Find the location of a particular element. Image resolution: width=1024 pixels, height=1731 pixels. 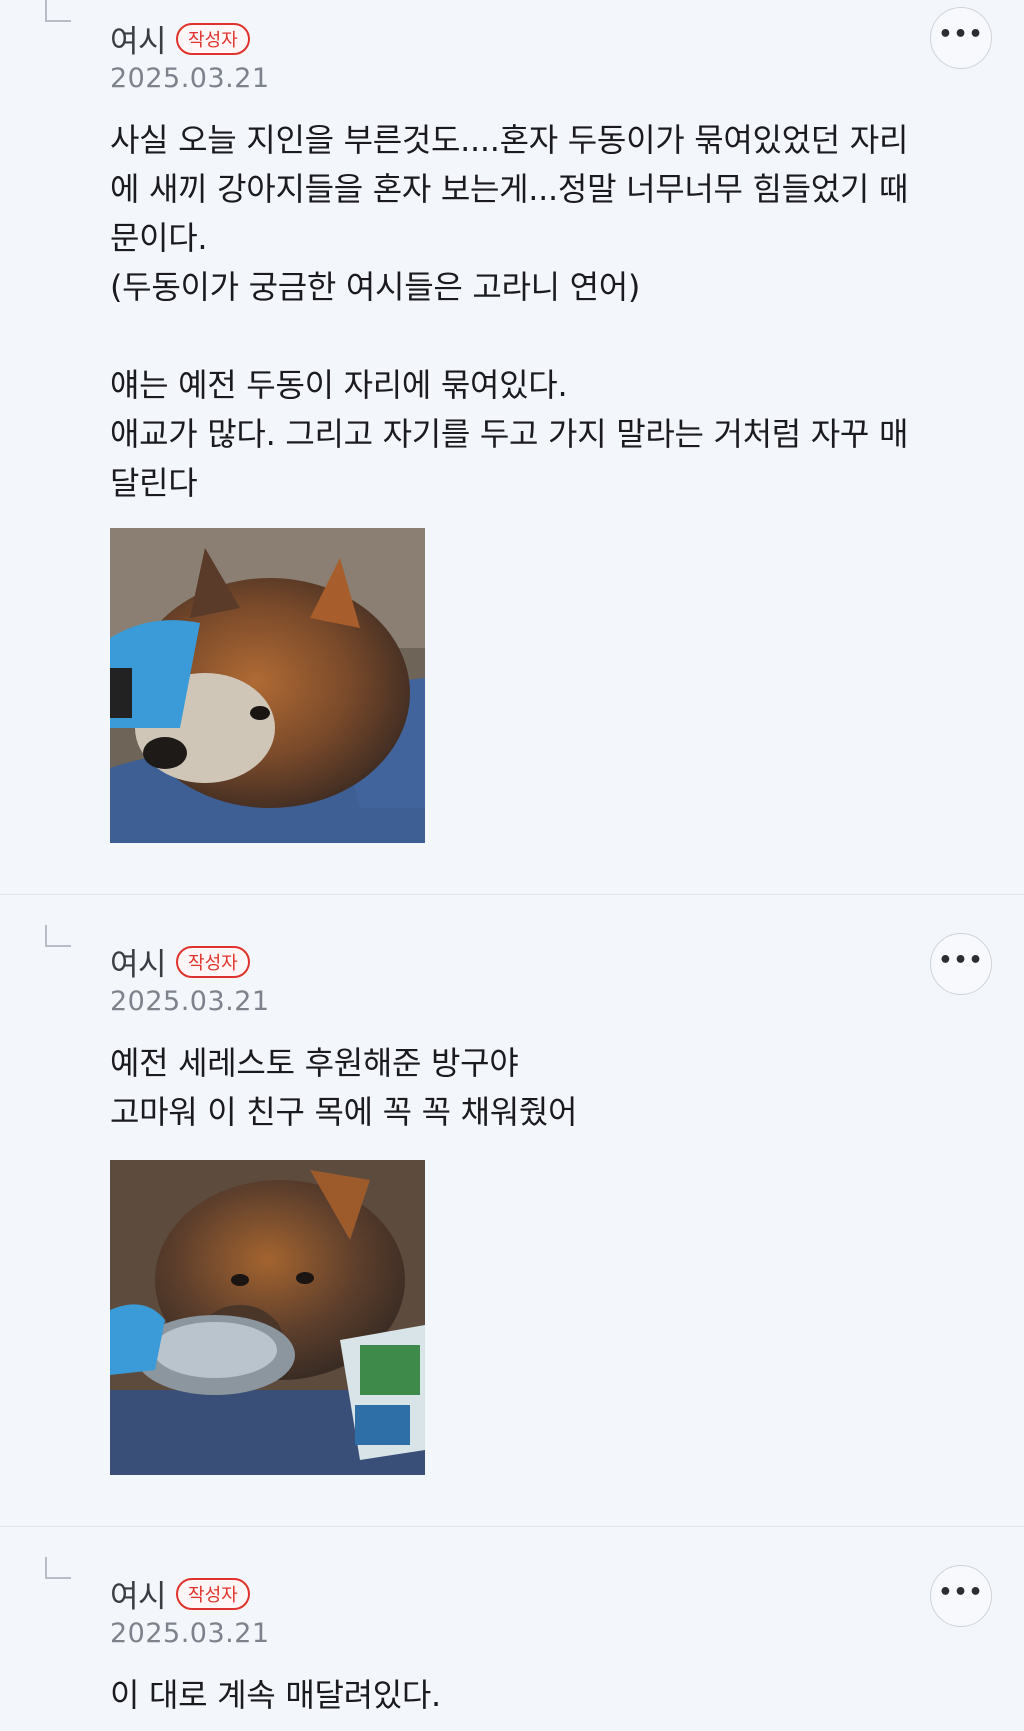

comment-item: 여시 작성자 2025.03.21 ••• 이 대로 계속 매달려있다. is located at coordinates (512, 1629).